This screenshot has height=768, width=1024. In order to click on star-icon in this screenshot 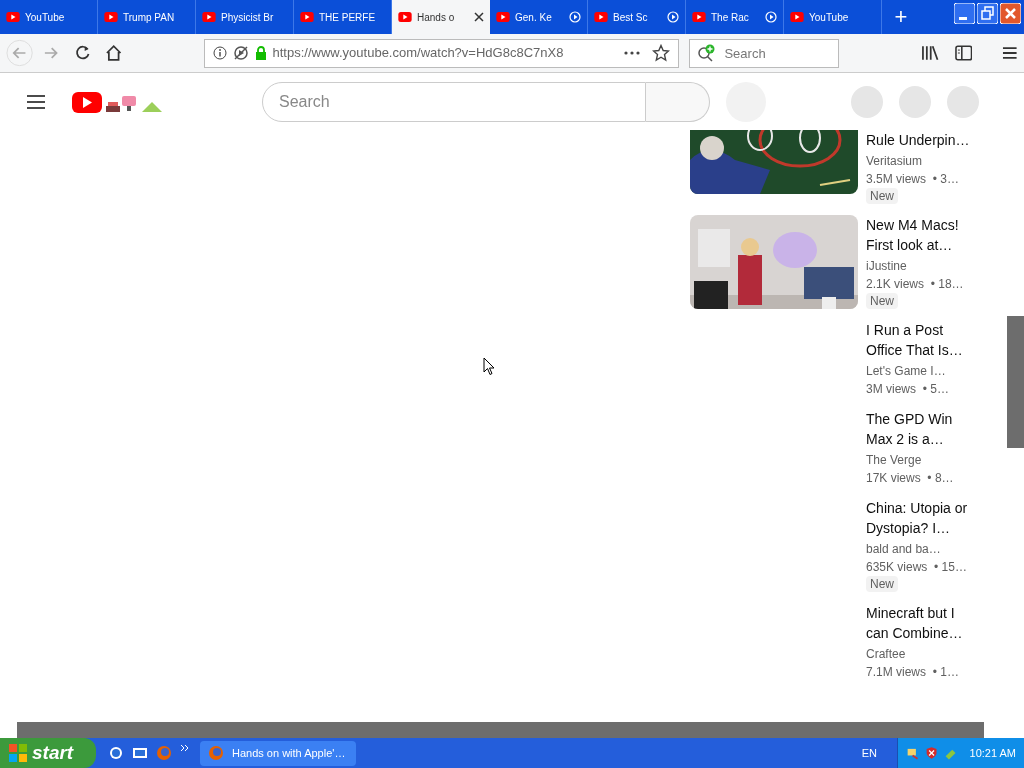, I will do `click(661, 53)`.